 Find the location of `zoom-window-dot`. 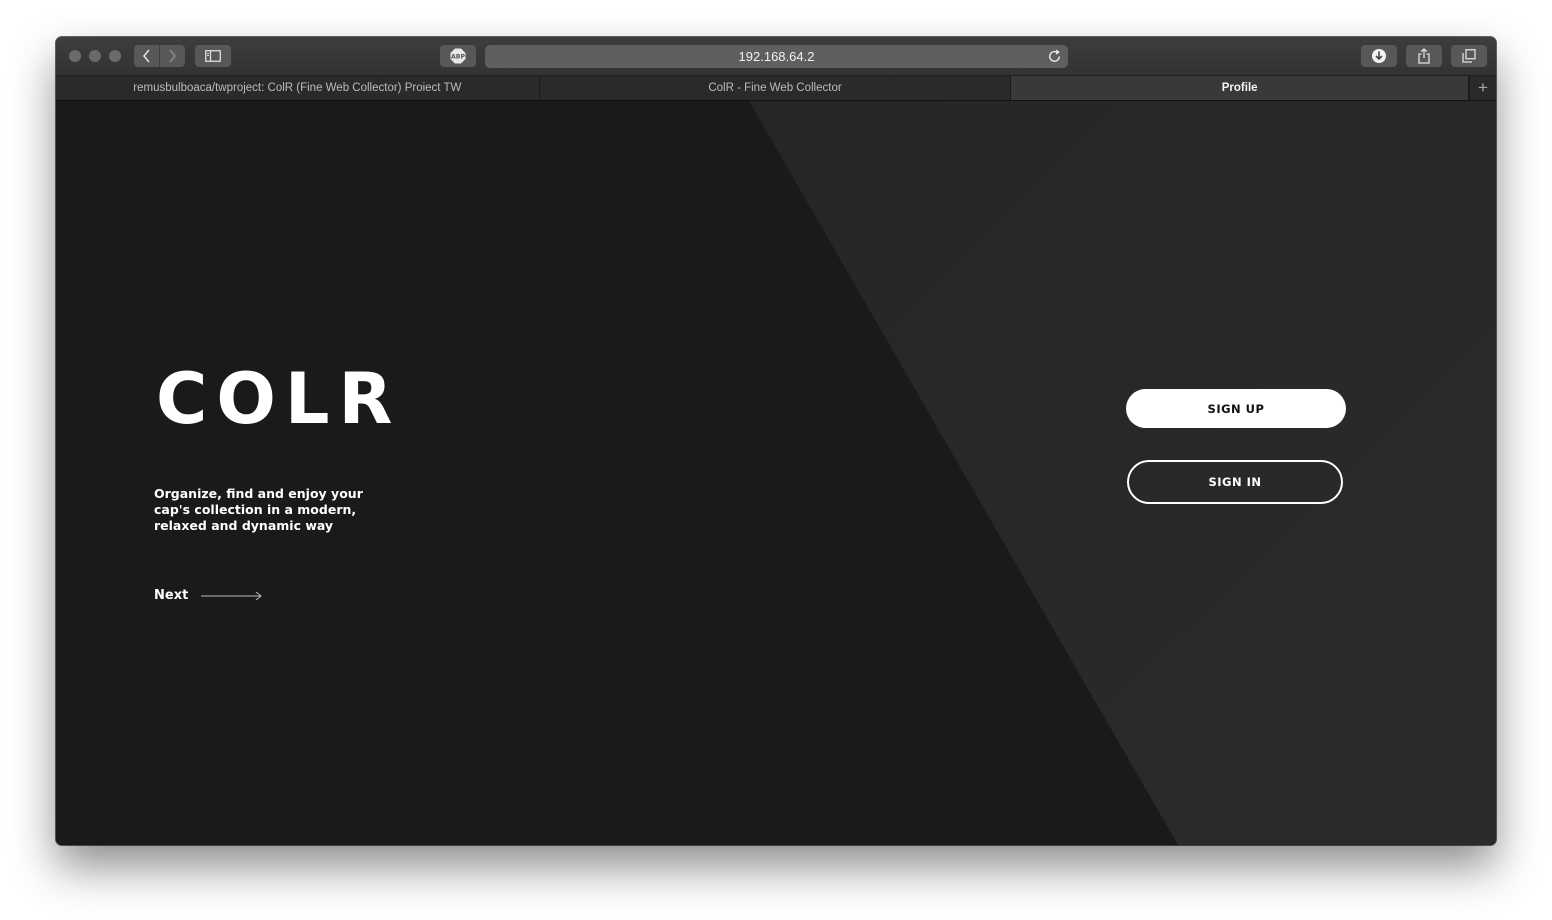

zoom-window-dot is located at coordinates (115, 56).